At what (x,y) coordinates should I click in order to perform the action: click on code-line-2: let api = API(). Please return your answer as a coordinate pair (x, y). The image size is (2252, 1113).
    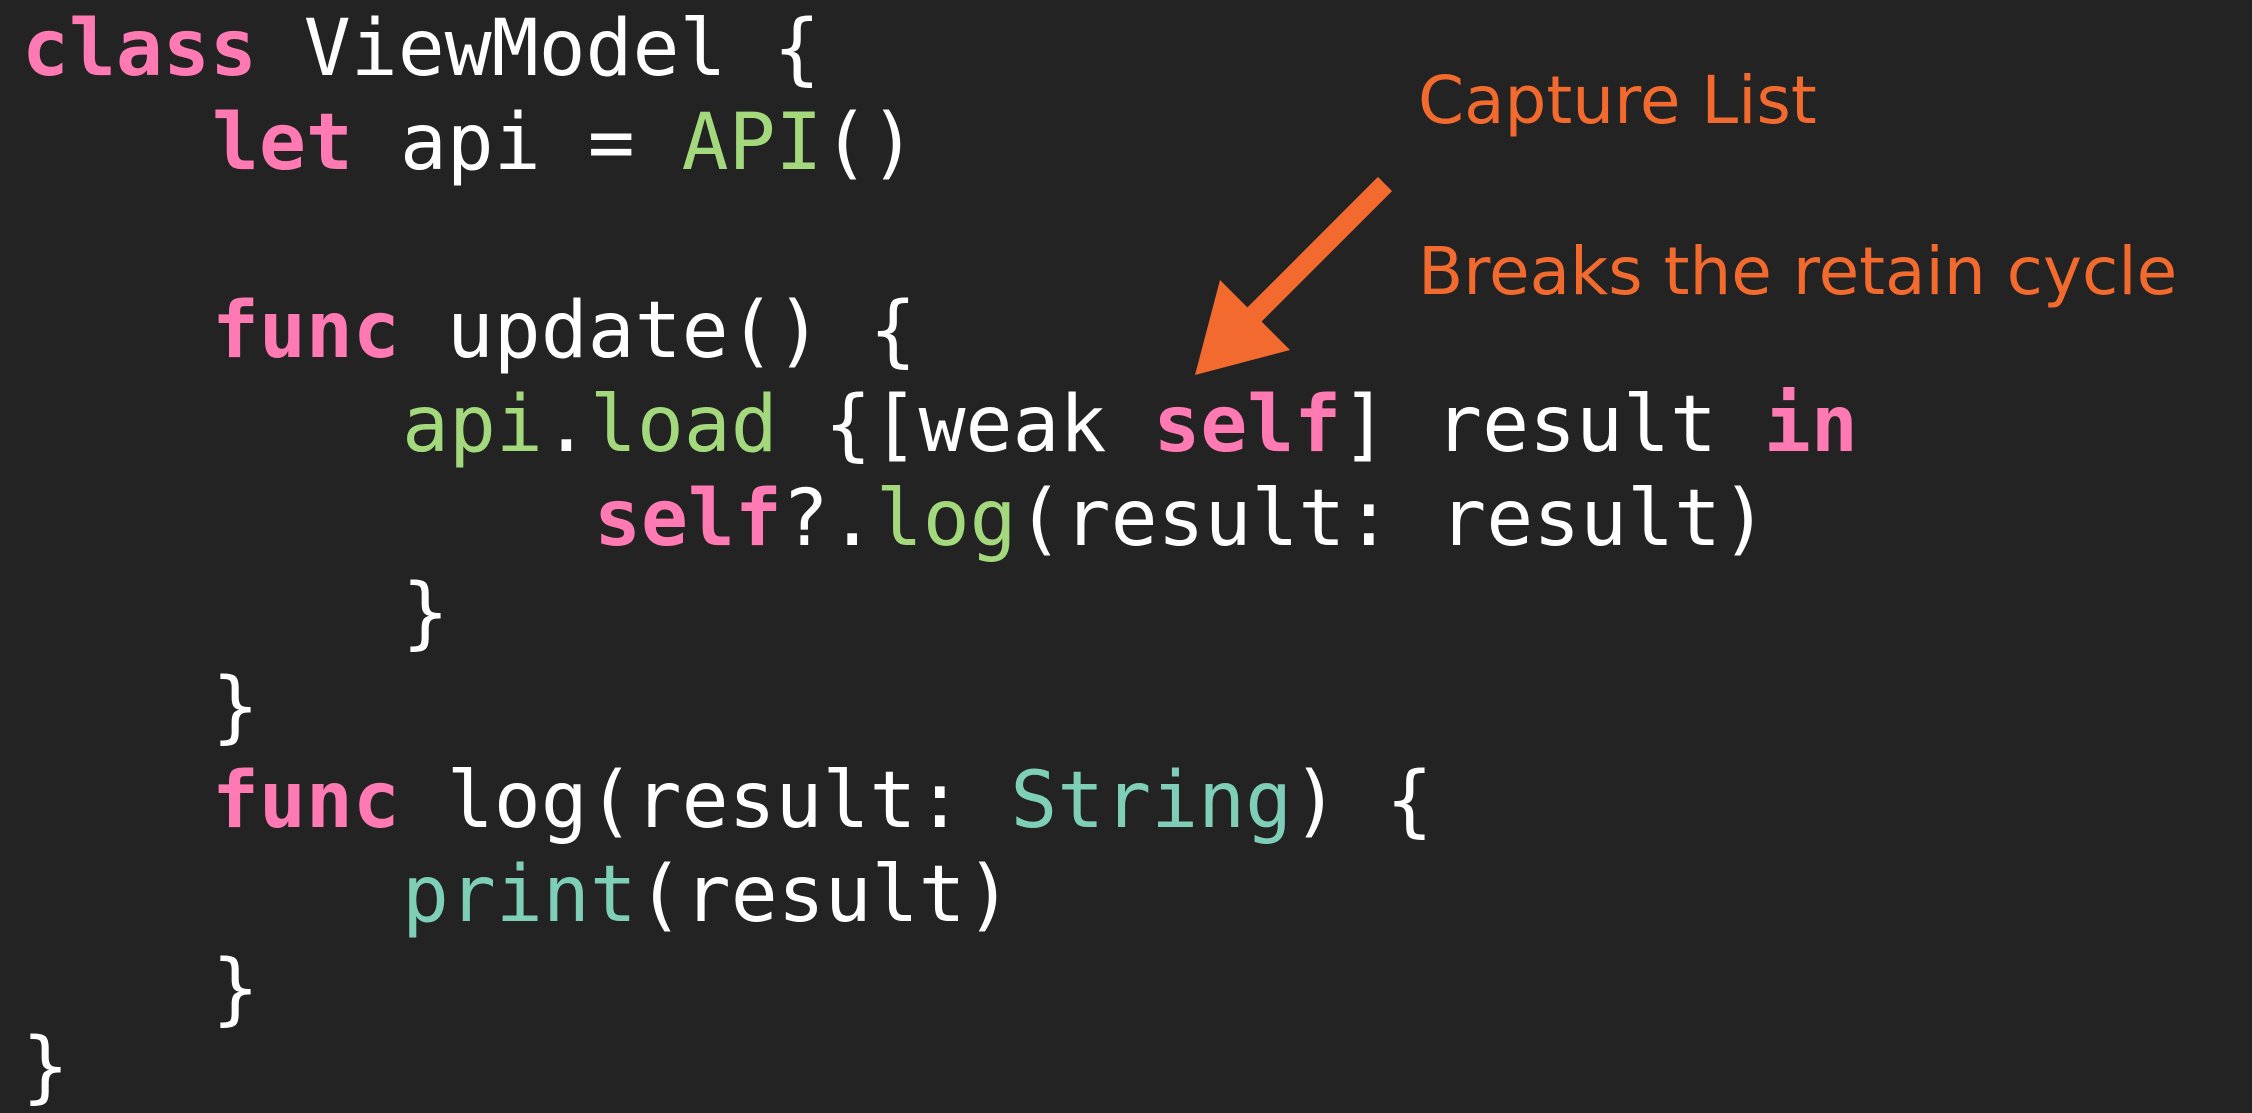
    Looking at the image, I should click on (564, 143).